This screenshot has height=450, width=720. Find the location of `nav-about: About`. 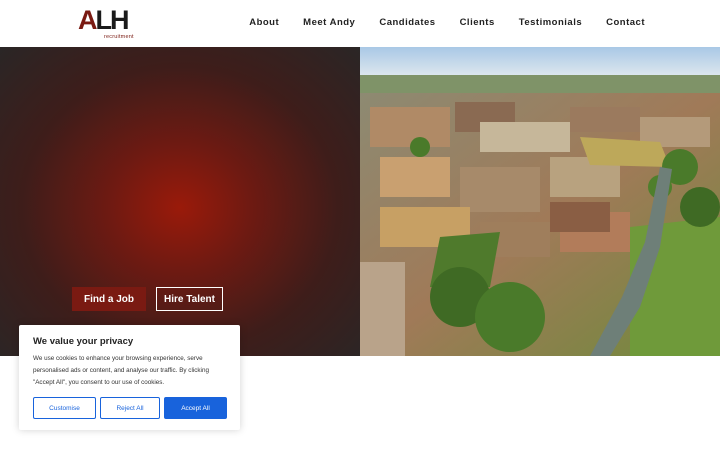

nav-about: About is located at coordinates (264, 22).